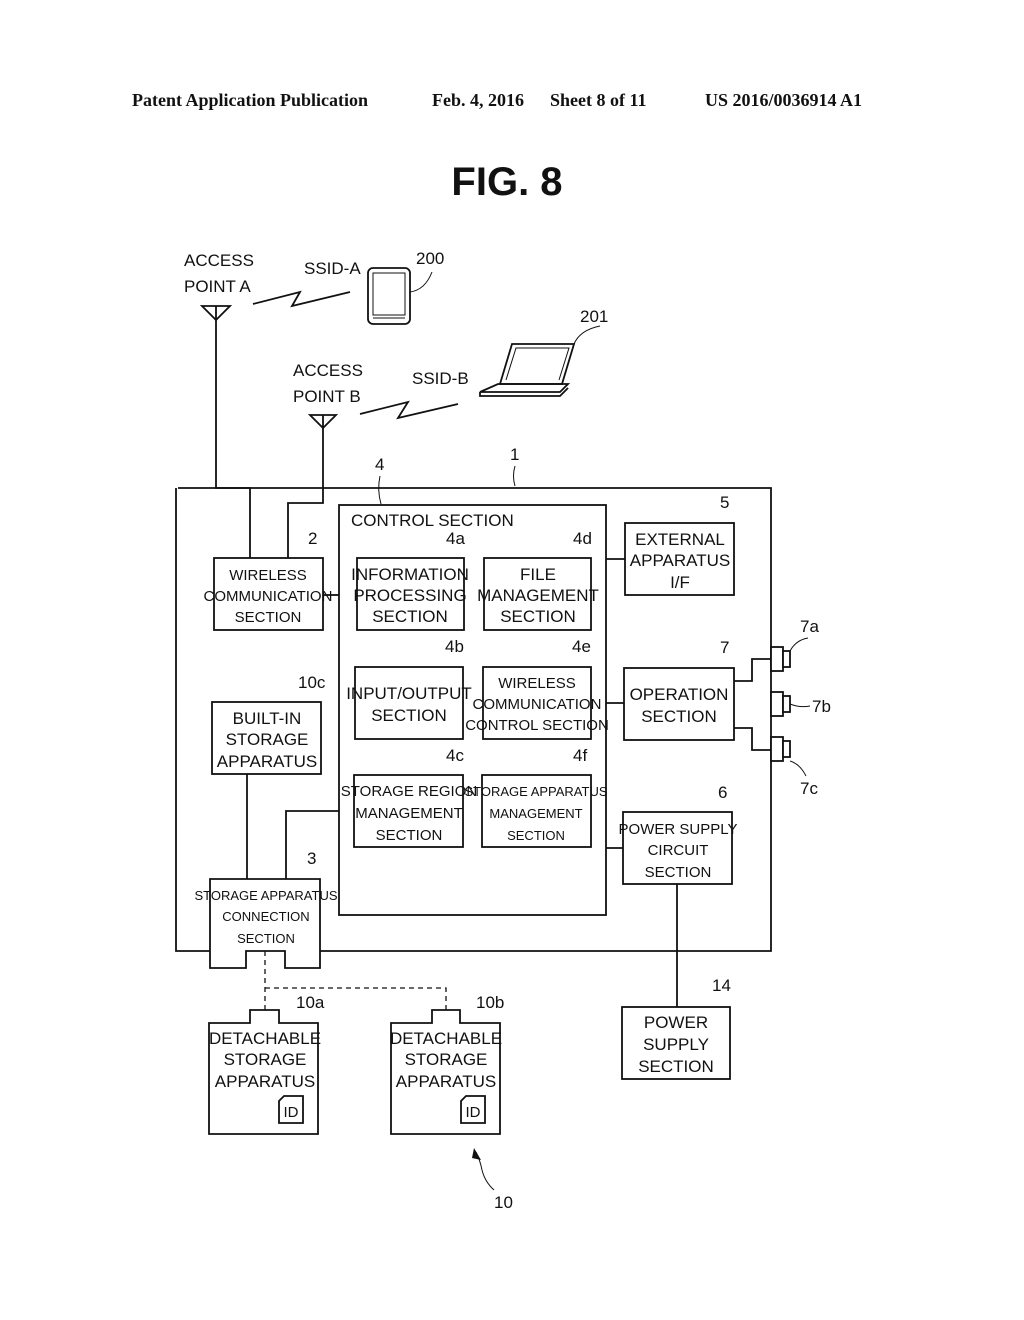 The width and height of the screenshot is (1024, 1320). I want to click on id-card-10b-label: ID, so click(473, 1112).